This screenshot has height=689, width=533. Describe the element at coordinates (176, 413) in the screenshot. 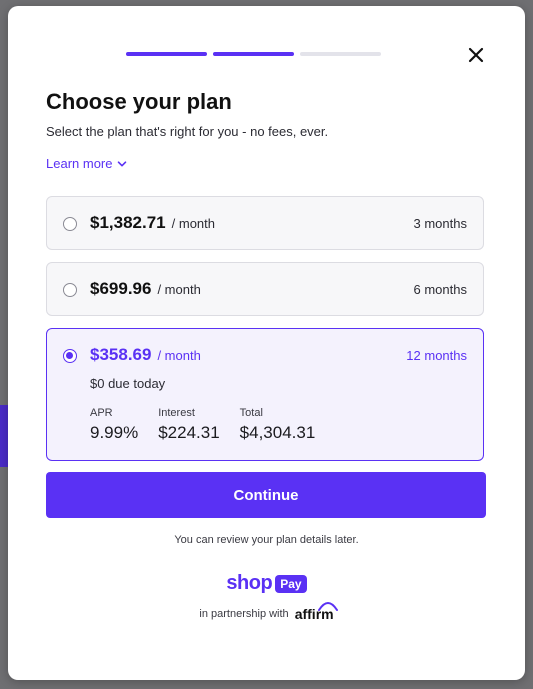

I see `interest-label: Interest` at that location.